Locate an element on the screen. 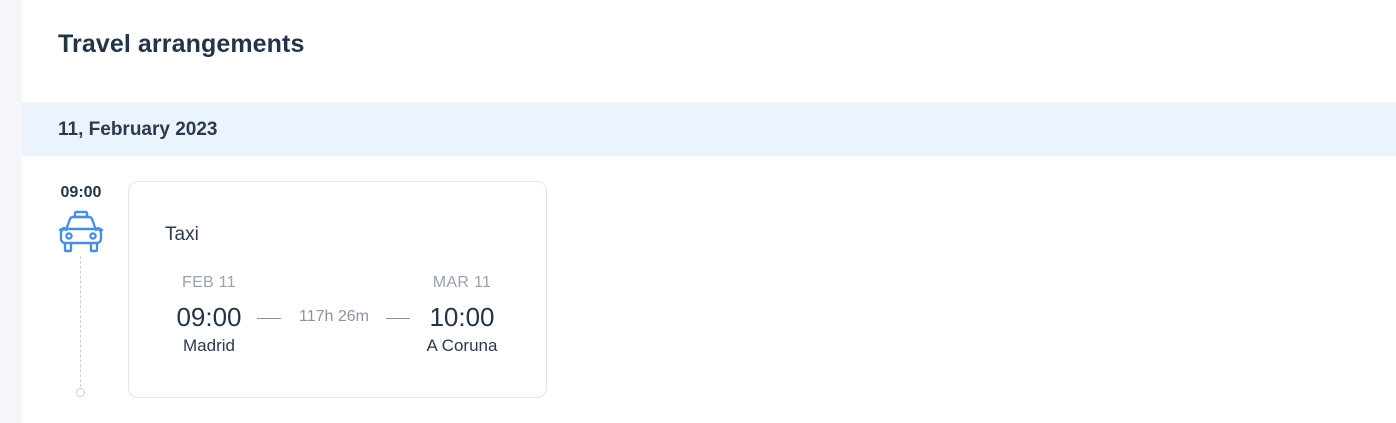 The height and width of the screenshot is (423, 1396). arrival-city: A Coruna is located at coordinates (462, 345).